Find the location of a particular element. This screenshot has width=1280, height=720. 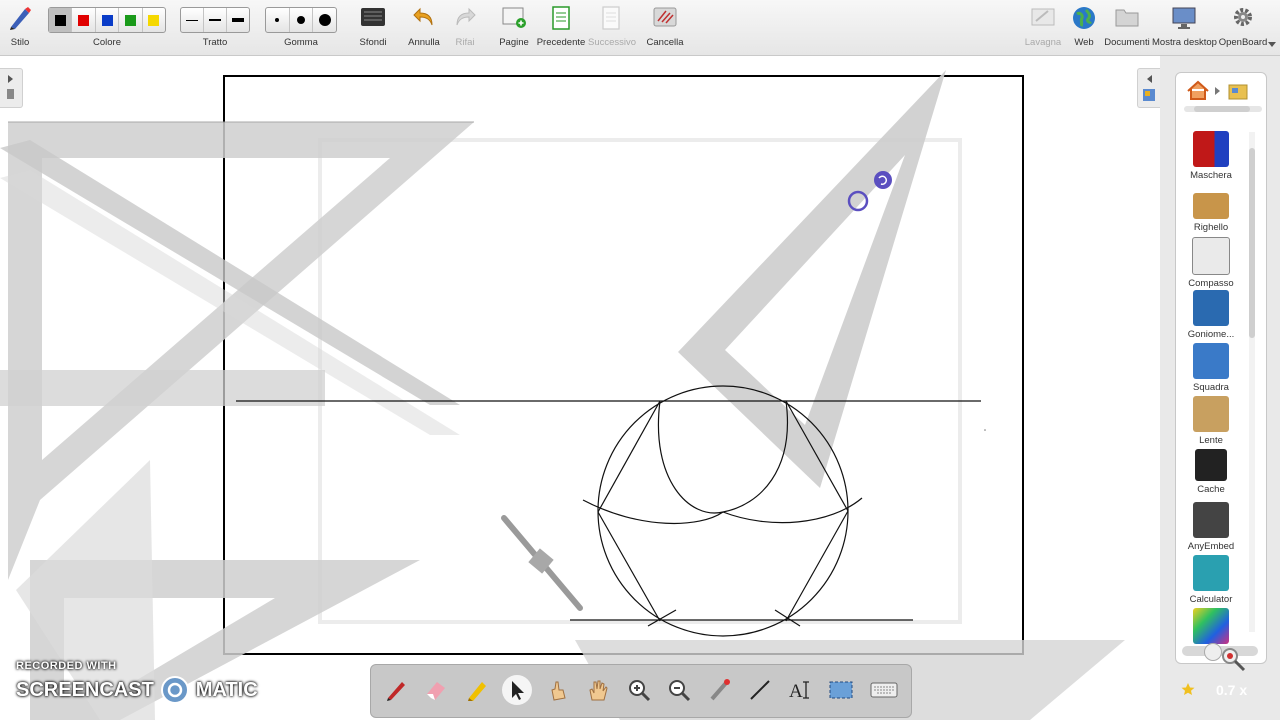

anyembed-icon is located at coordinates (1211, 520).